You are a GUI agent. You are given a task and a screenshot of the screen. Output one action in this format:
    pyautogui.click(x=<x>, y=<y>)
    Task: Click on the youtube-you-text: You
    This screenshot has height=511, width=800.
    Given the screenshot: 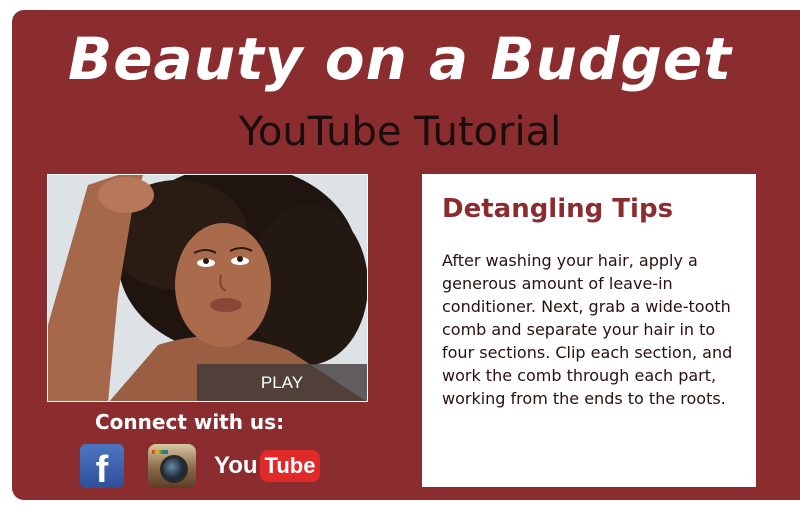 What is the action you would take?
    pyautogui.click(x=236, y=465)
    